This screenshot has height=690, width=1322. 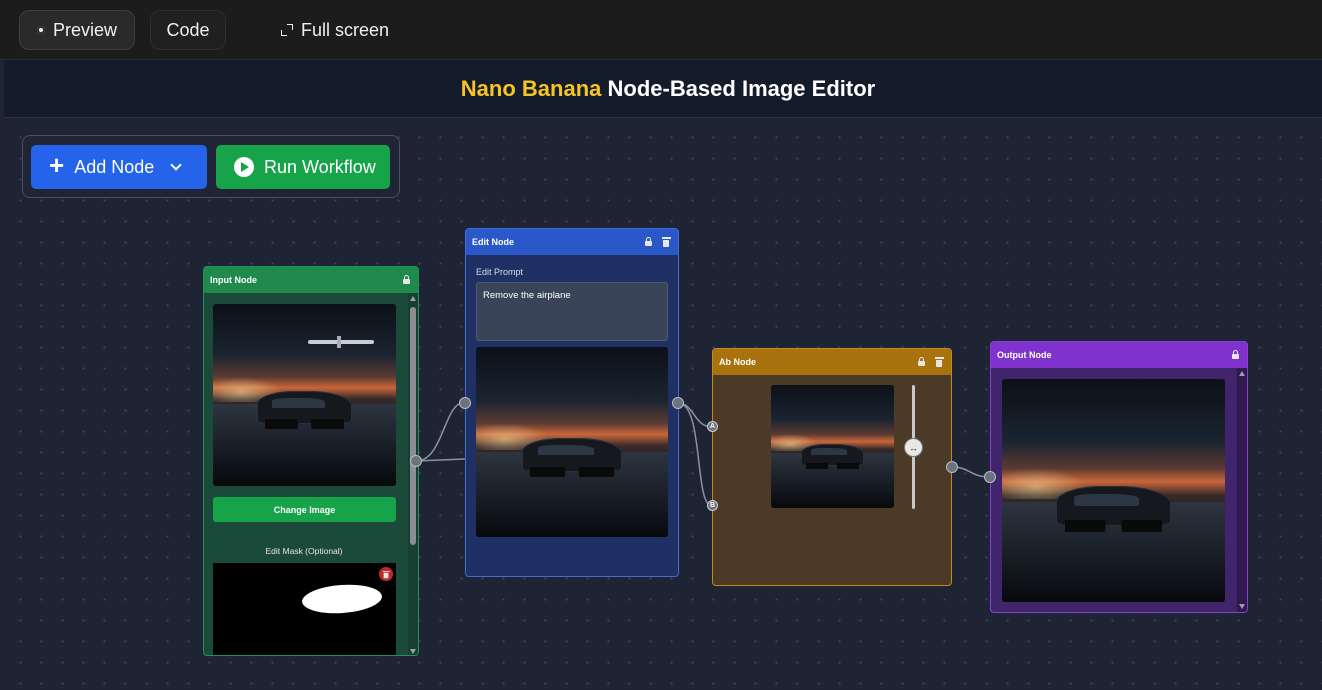 I want to click on wire-edit-to-ab-b, so click(x=695, y=454).